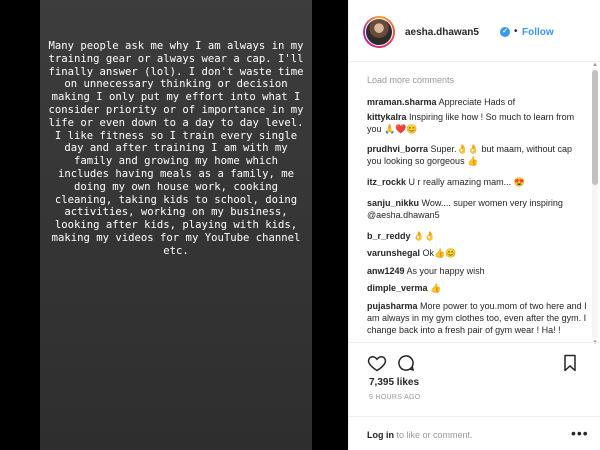 This screenshot has height=450, width=600. What do you see at coordinates (380, 435) in the screenshot?
I see `login-link: Log in` at bounding box center [380, 435].